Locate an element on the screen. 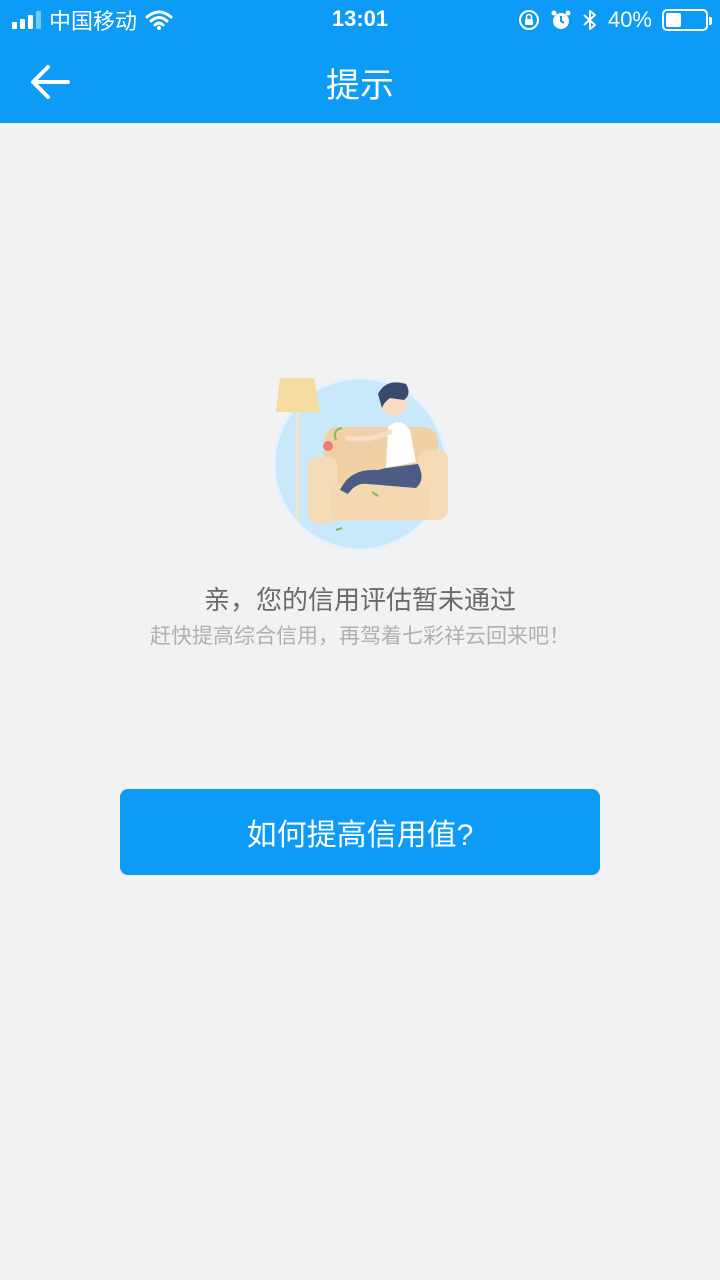 The width and height of the screenshot is (720, 1280). person-on-sofa-illustration is located at coordinates (360, 464).